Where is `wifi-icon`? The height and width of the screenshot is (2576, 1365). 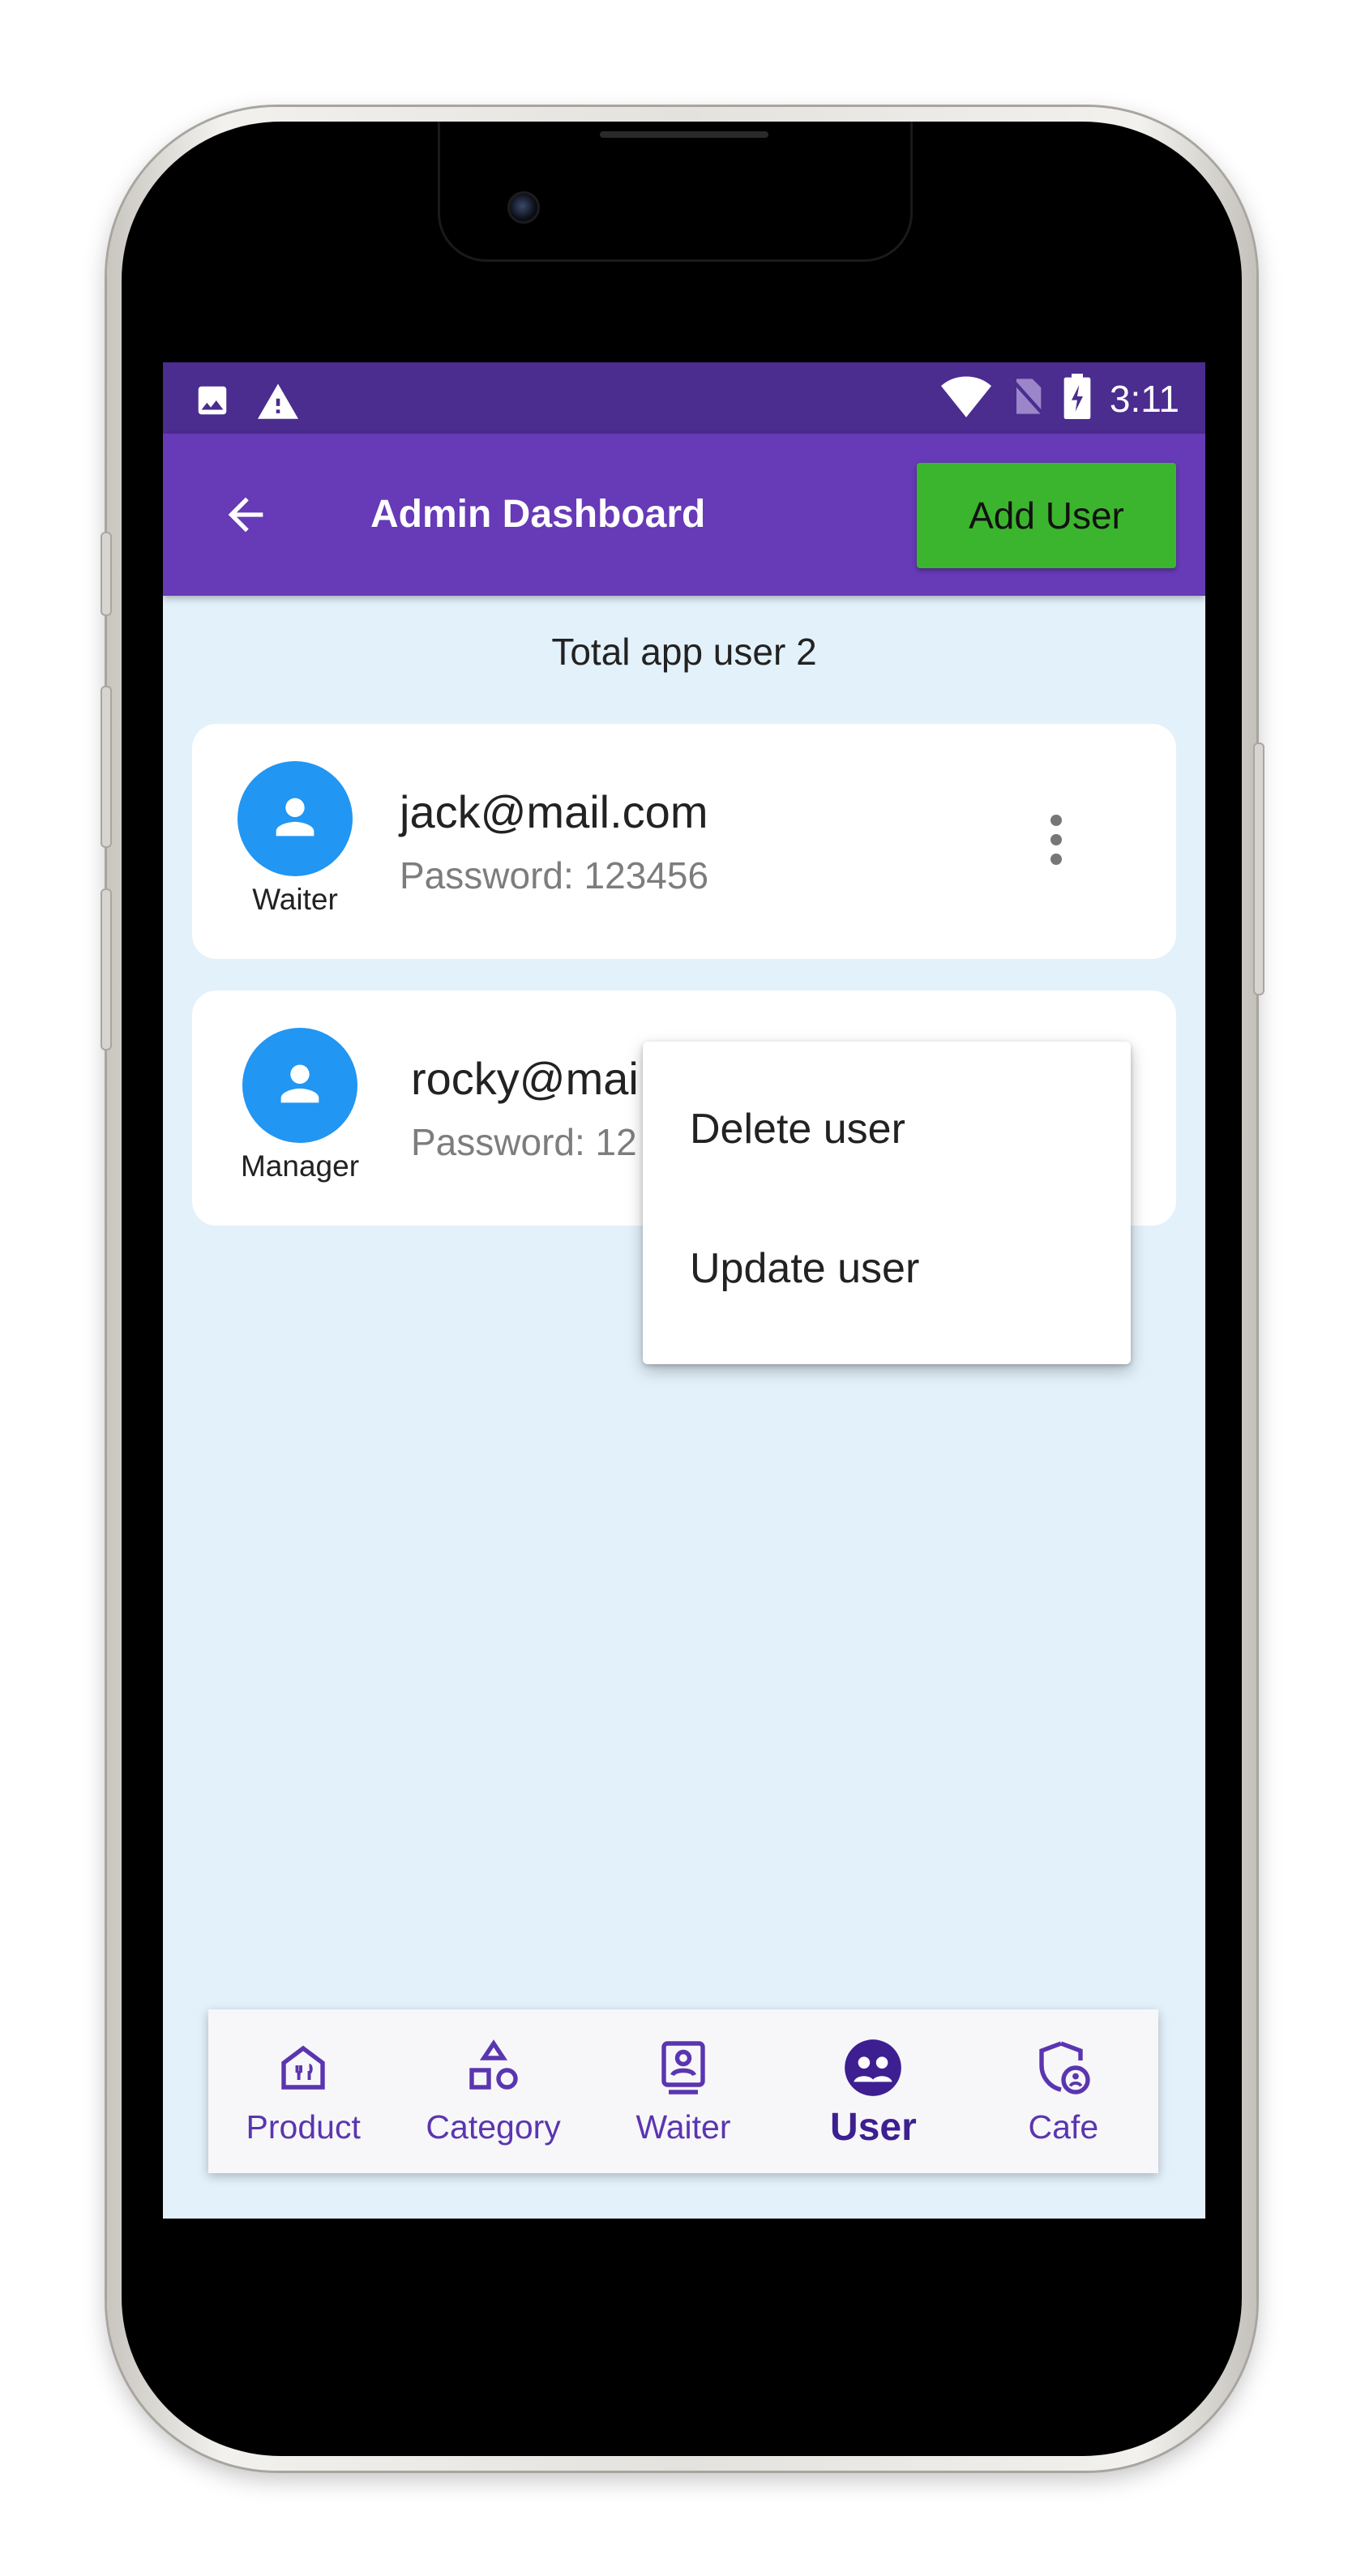
wifi-icon is located at coordinates (965, 398).